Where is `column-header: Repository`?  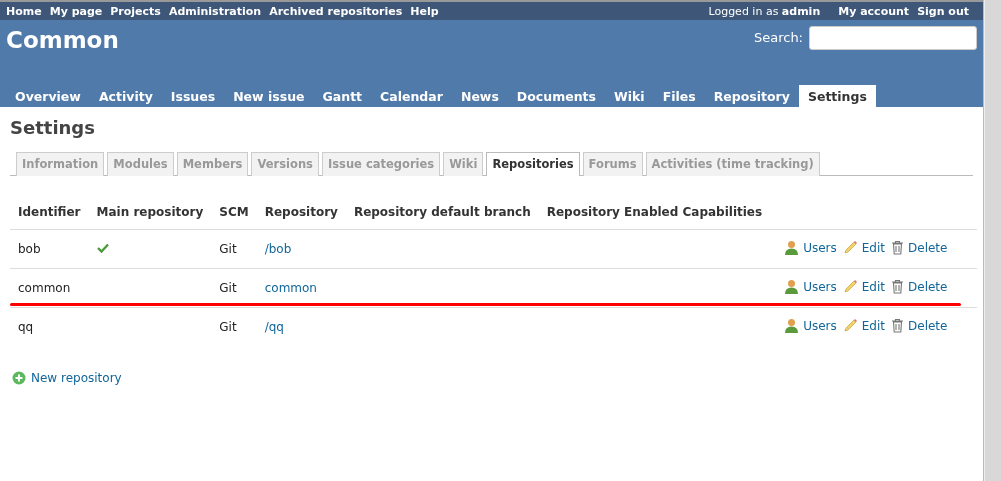 column-header: Repository is located at coordinates (301, 213).